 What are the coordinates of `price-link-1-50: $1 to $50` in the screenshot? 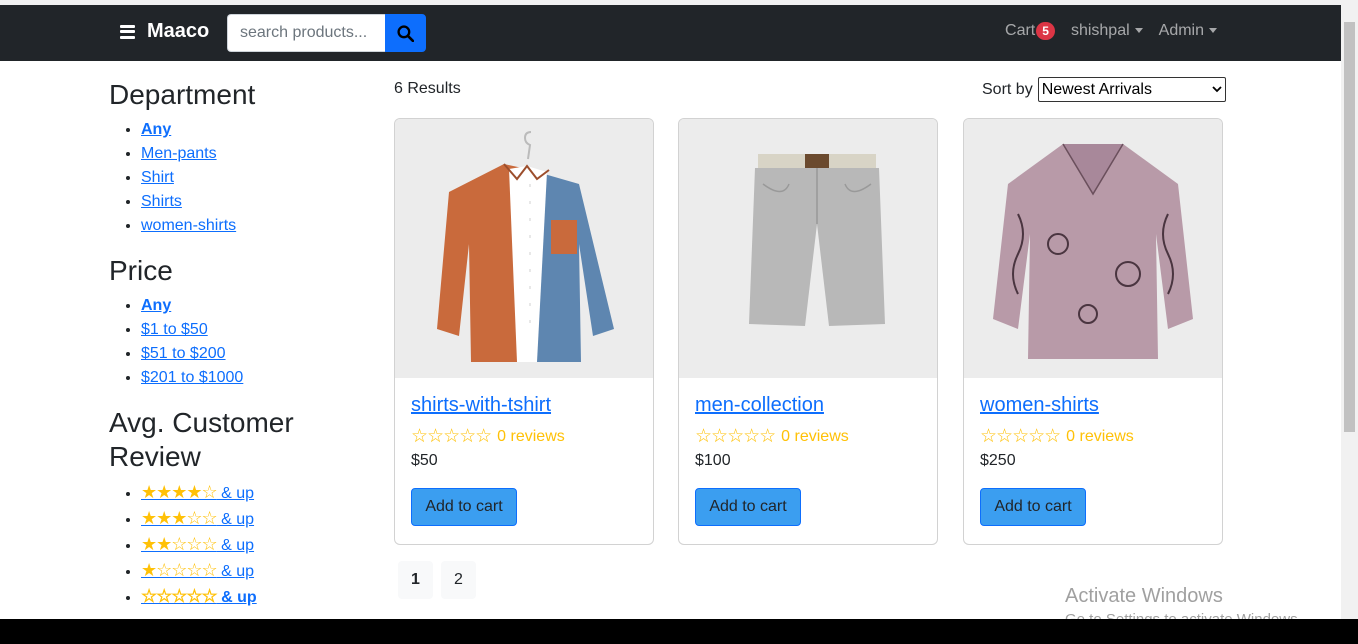 It's located at (174, 329).